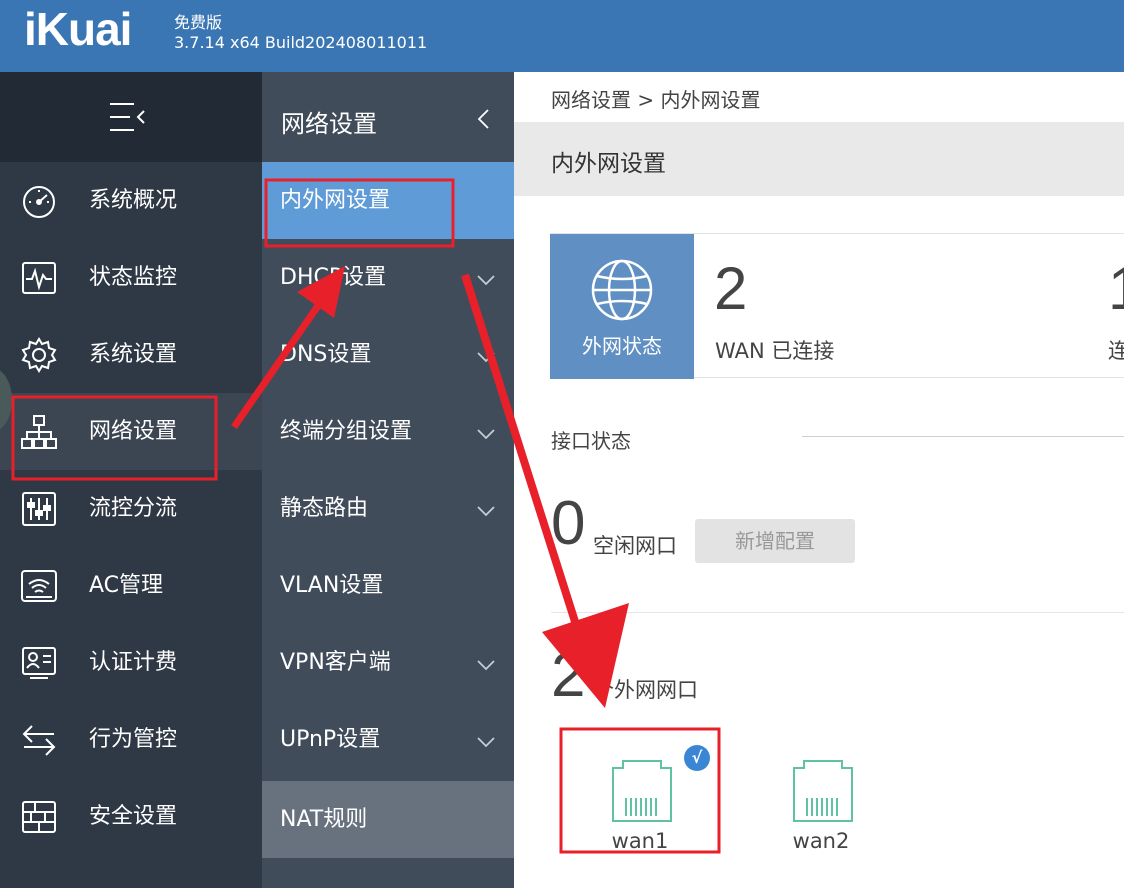 This screenshot has height=888, width=1124. I want to click on top-header: iKuai 免费版 3.7.14 x64 Build202408011011, so click(562, 36).